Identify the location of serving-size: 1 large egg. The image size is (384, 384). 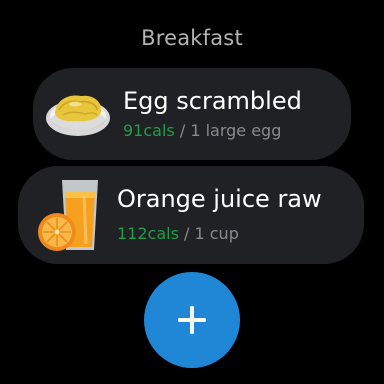
(236, 130).